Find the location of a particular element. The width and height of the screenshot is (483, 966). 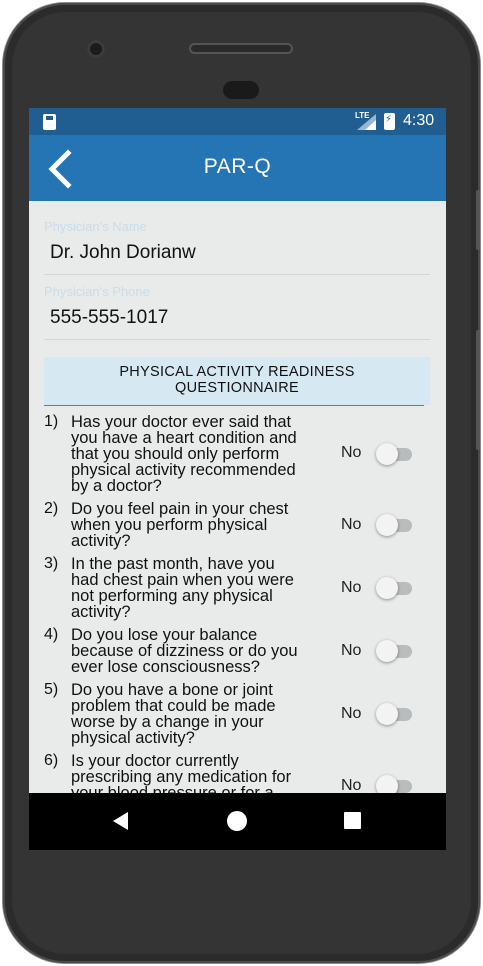

question-number: 5) is located at coordinates (51, 689).